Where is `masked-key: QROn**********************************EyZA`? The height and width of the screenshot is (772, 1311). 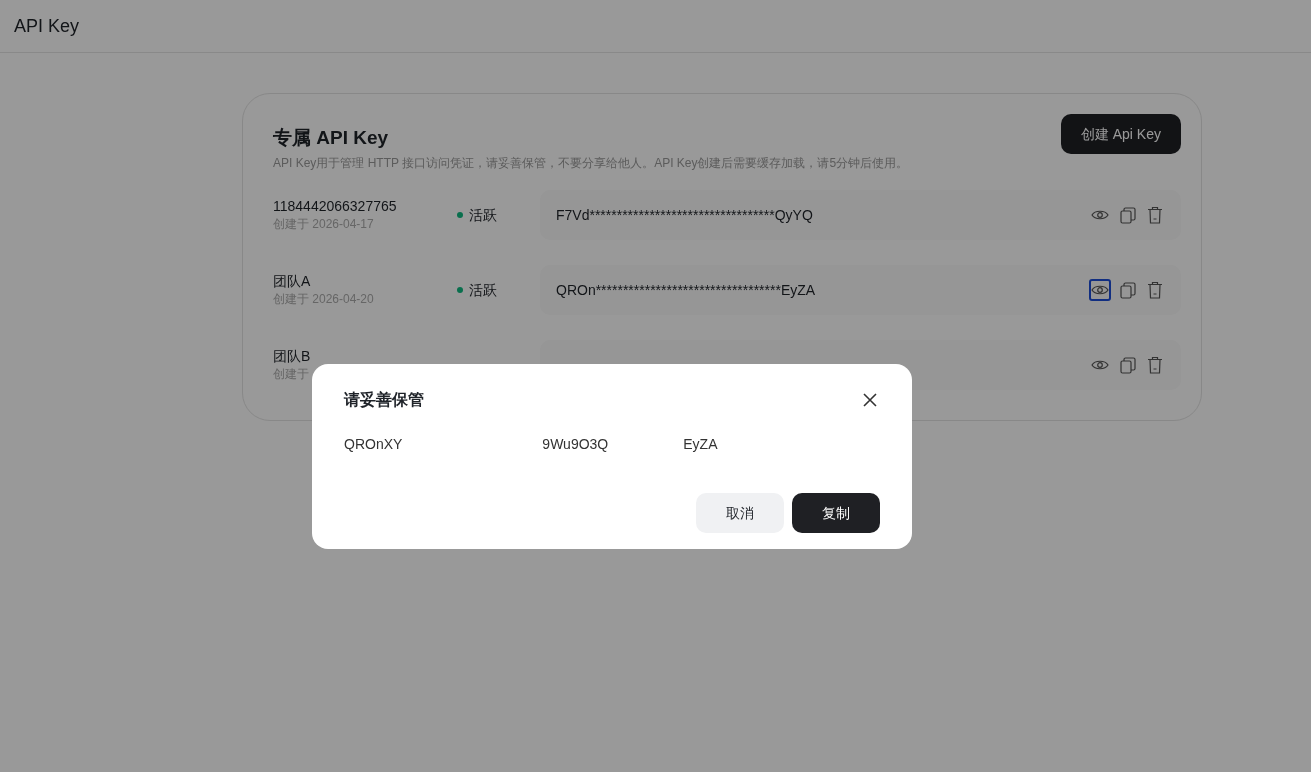 masked-key: QROn**********************************EyZA is located at coordinates (686, 290).